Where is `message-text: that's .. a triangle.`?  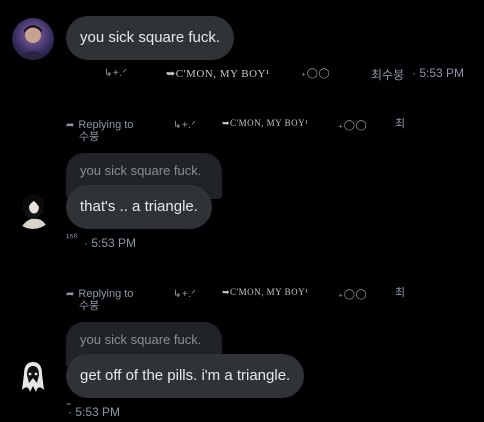 message-text: that's .. a triangle. is located at coordinates (139, 206).